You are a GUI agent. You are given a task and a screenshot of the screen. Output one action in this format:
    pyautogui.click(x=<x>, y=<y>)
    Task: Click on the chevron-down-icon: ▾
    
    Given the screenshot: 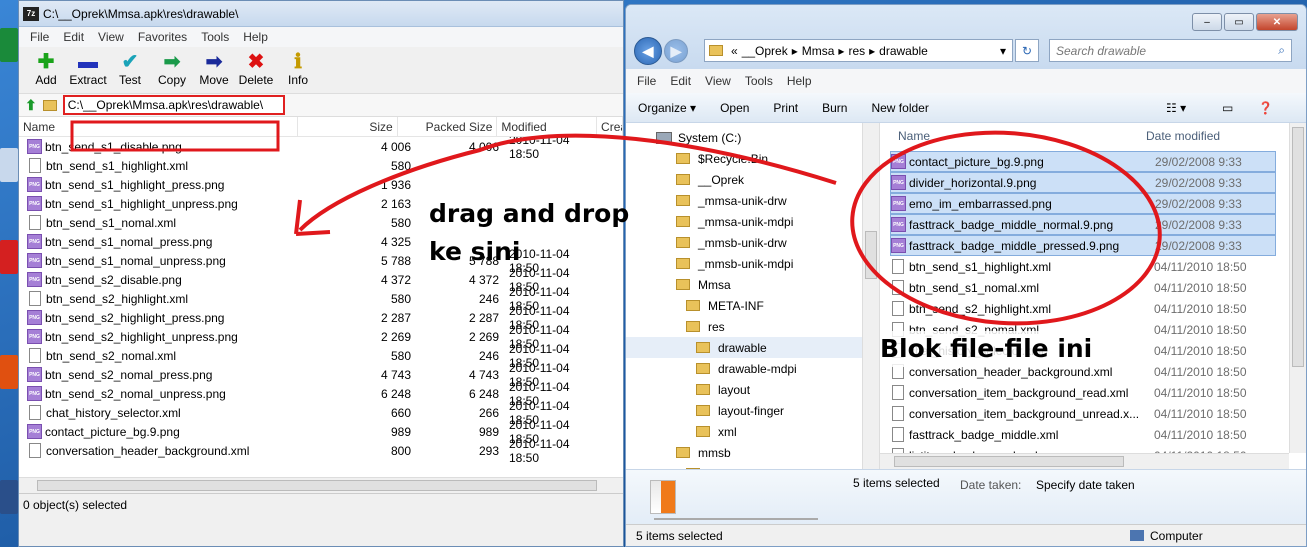 What is the action you would take?
    pyautogui.click(x=1003, y=51)
    